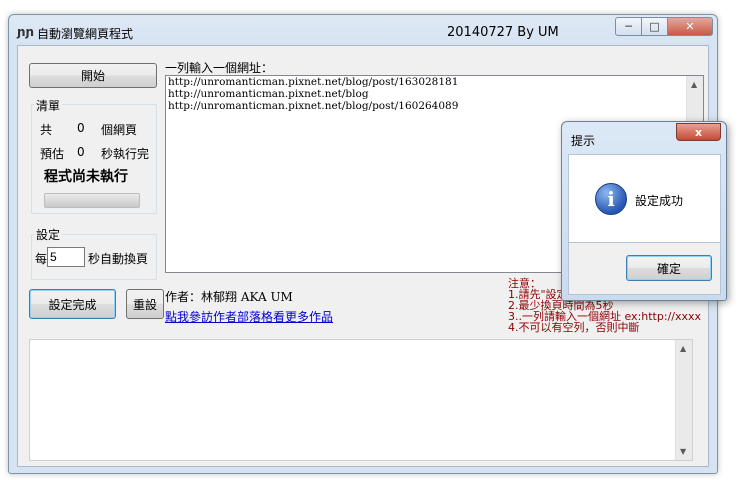 The width and height of the screenshot is (741, 480). Describe the element at coordinates (92, 200) in the screenshot. I see `progress-bar` at that location.